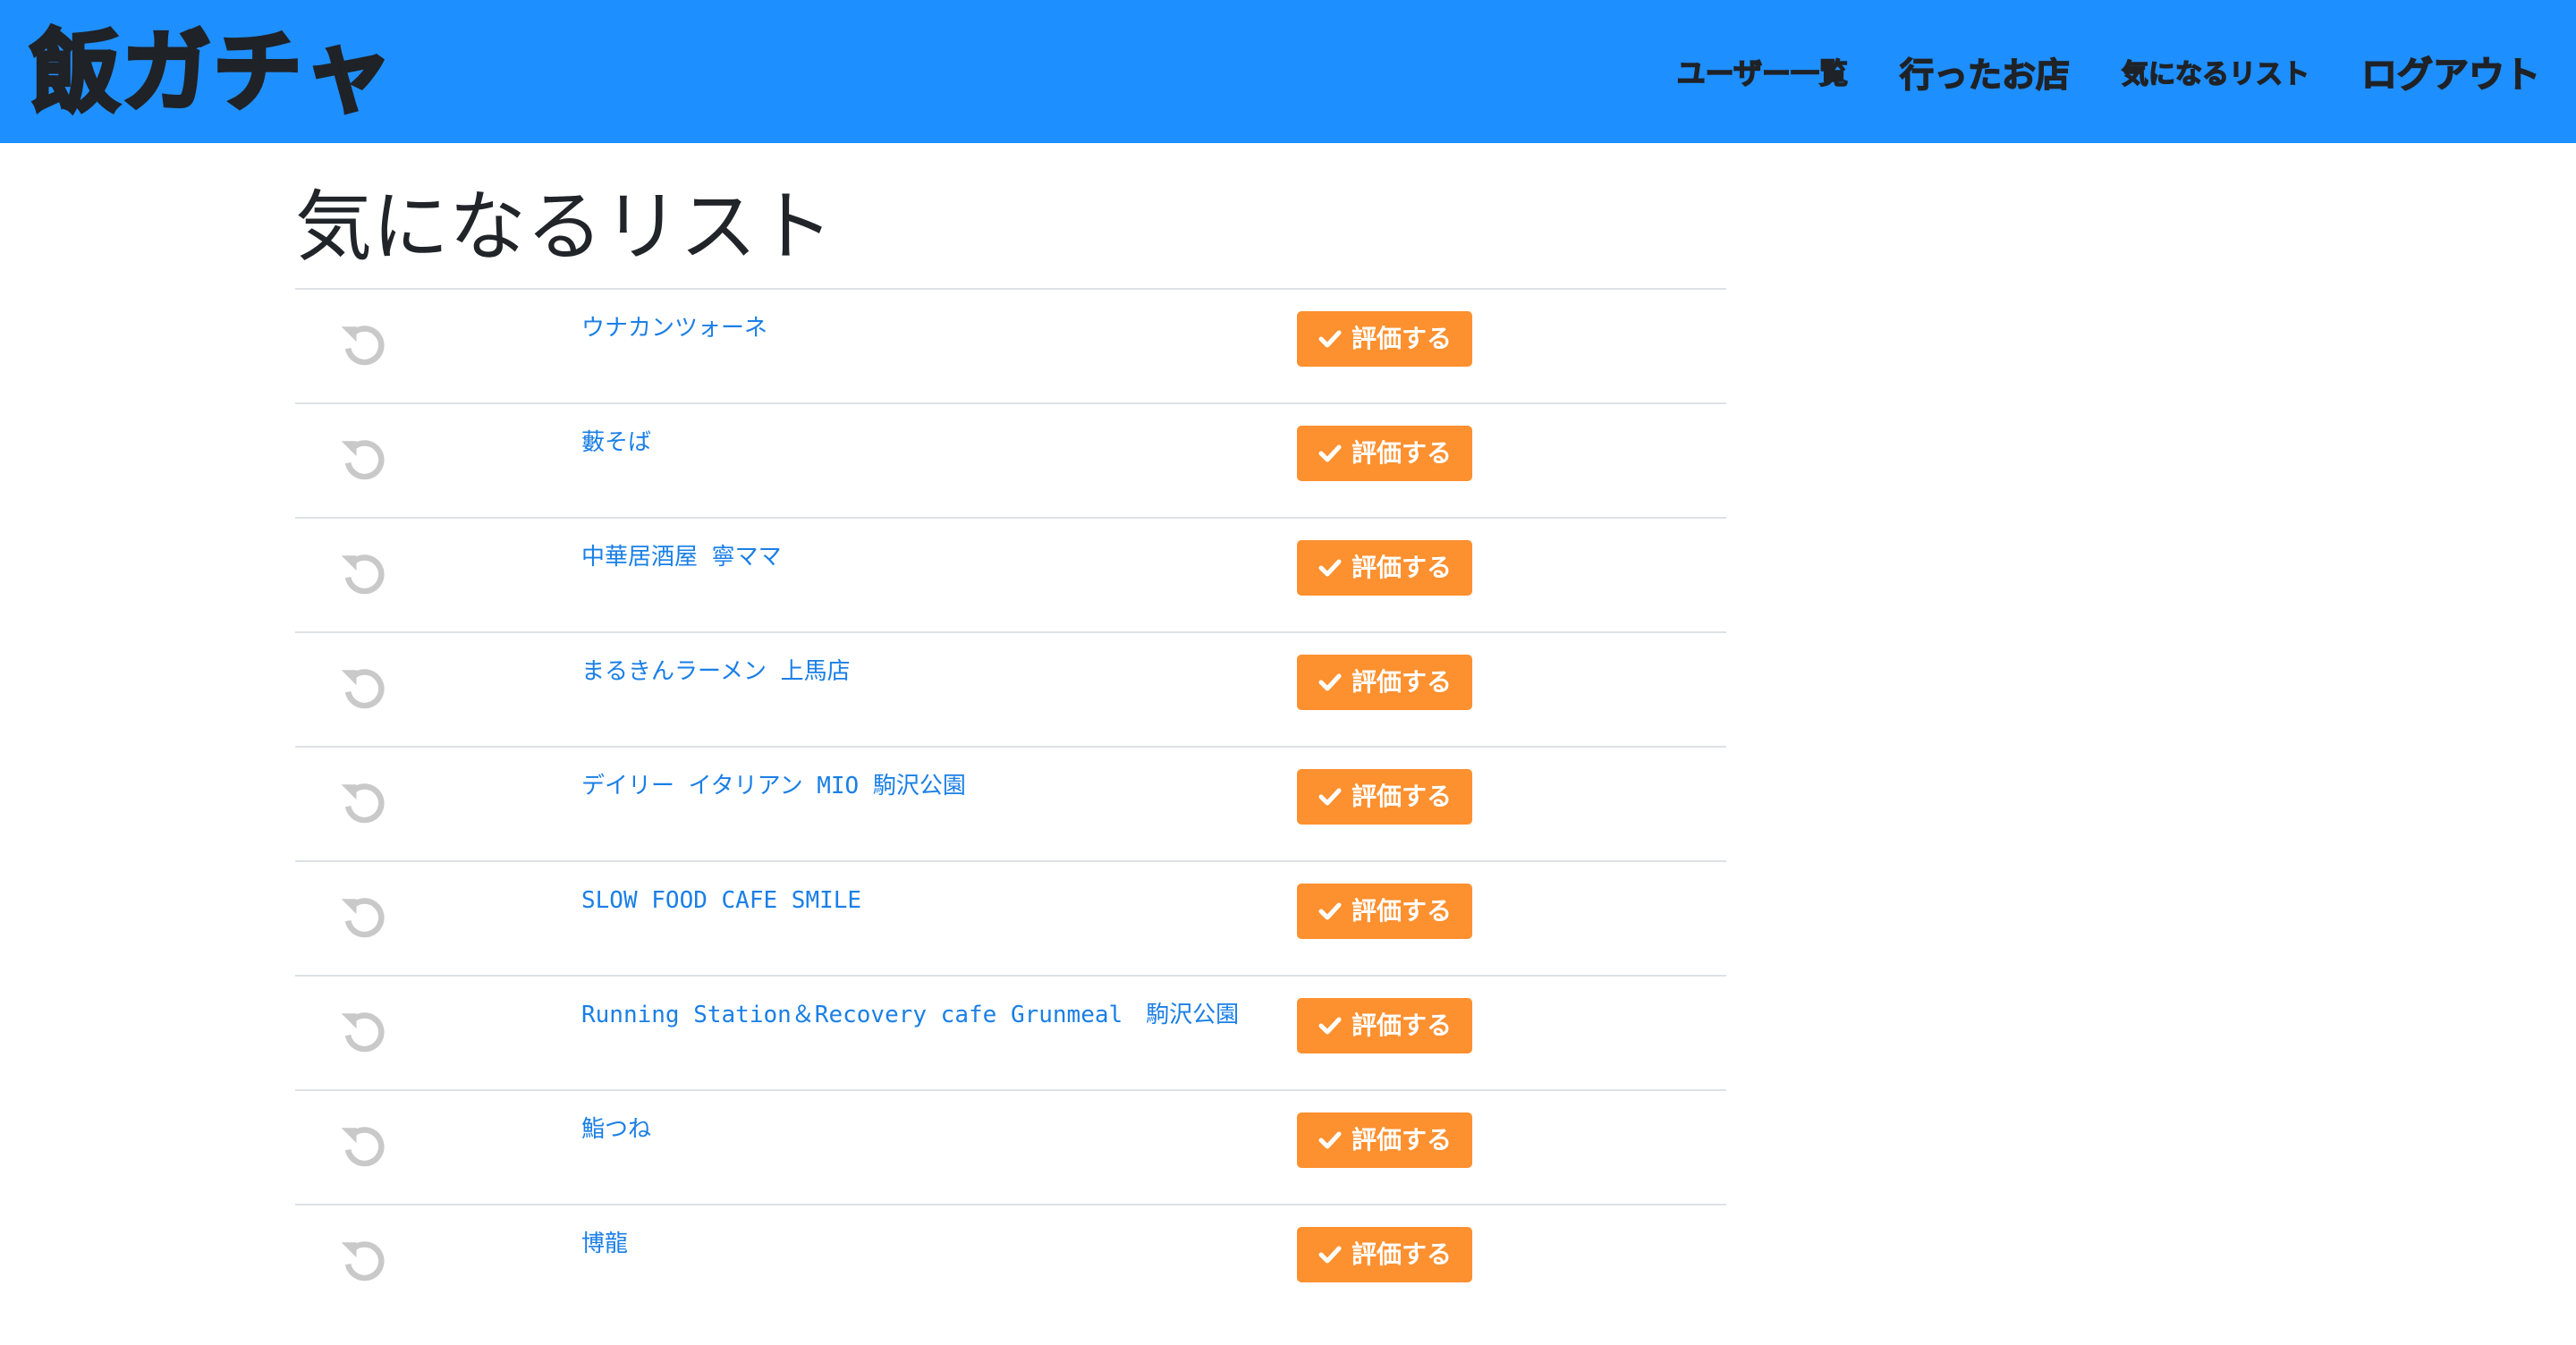  What do you see at coordinates (1010, 1148) in the screenshot?
I see `list-item: 鮨つね 評価する` at bounding box center [1010, 1148].